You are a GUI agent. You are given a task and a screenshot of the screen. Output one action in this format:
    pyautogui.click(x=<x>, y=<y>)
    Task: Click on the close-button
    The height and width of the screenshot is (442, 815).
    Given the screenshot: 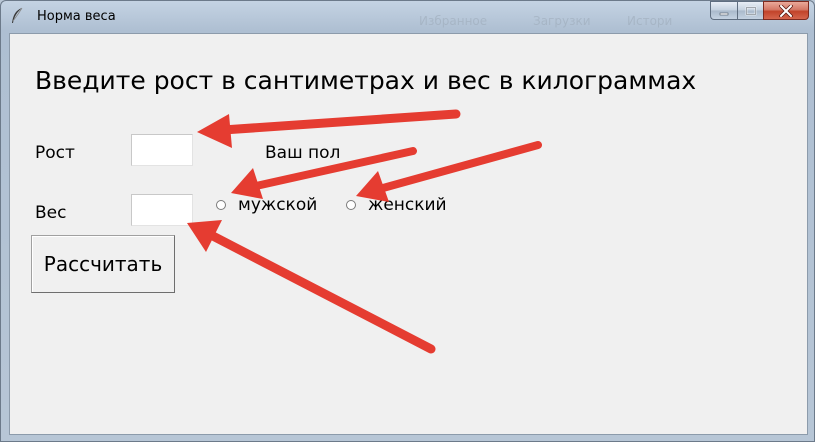 What is the action you would take?
    pyautogui.click(x=786, y=10)
    